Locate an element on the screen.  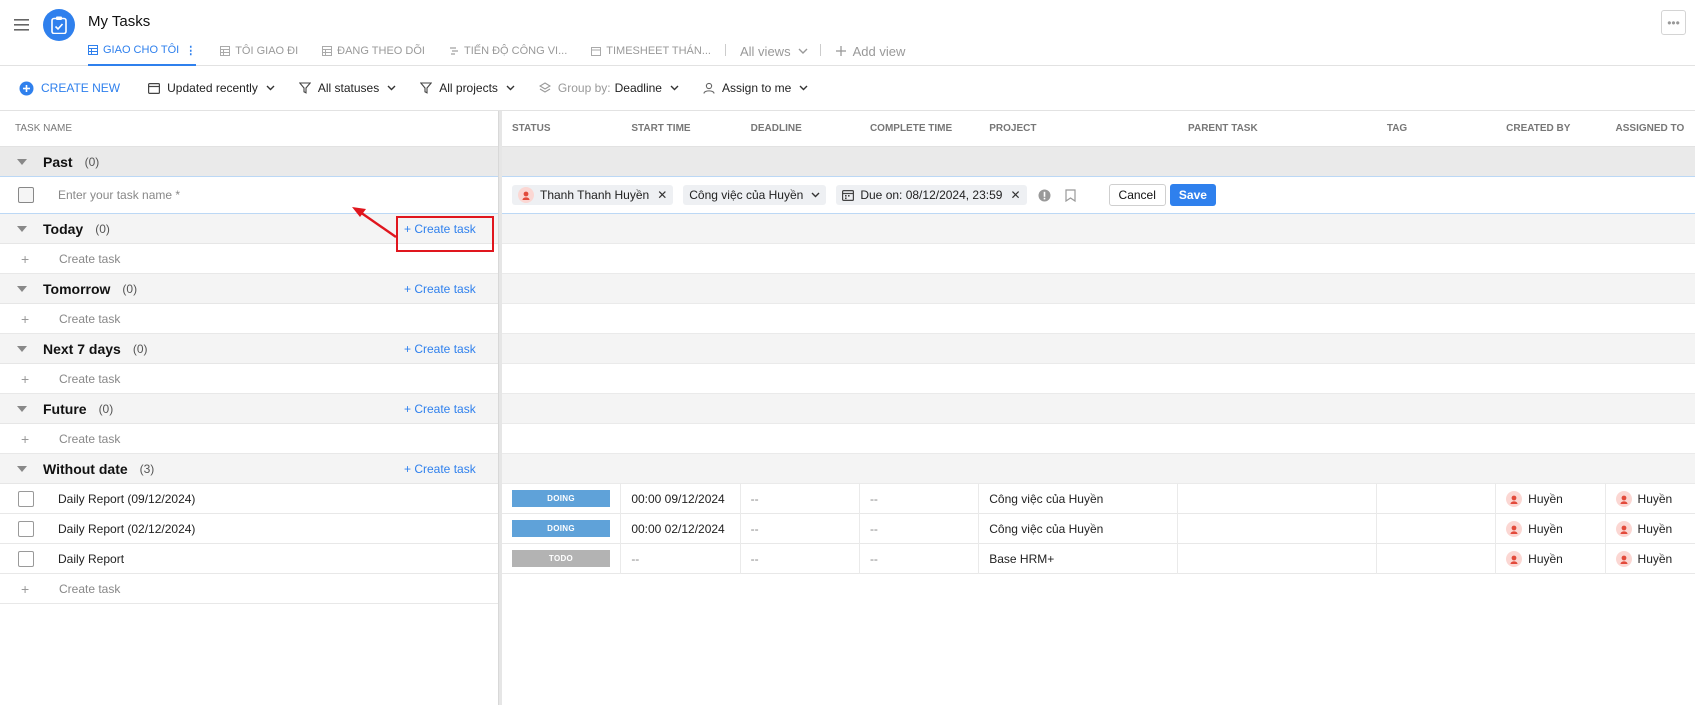
add-view-button: Add view is located at coordinates (870, 51).